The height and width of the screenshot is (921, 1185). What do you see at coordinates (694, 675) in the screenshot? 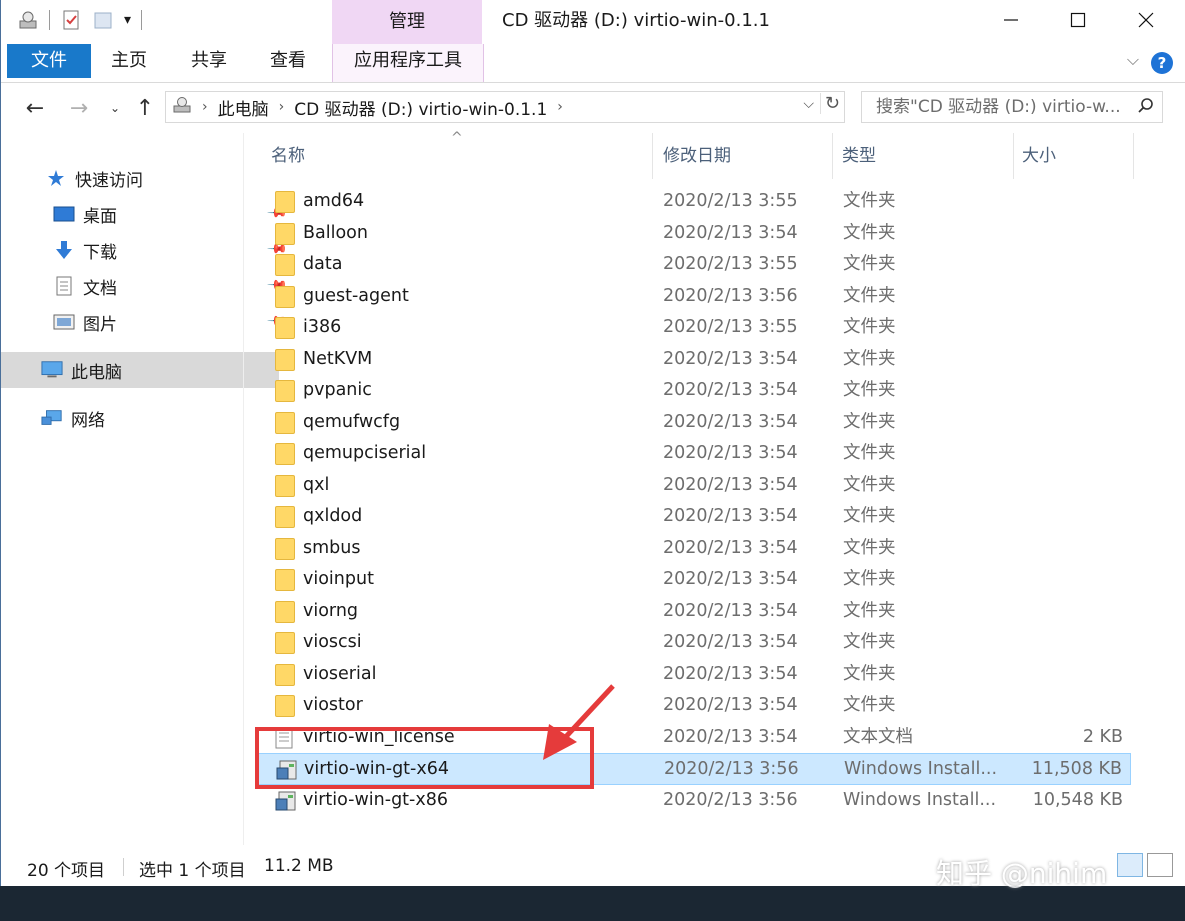
I see `file-row: vioserial 2020/2/13 3:54 文件夹` at bounding box center [694, 675].